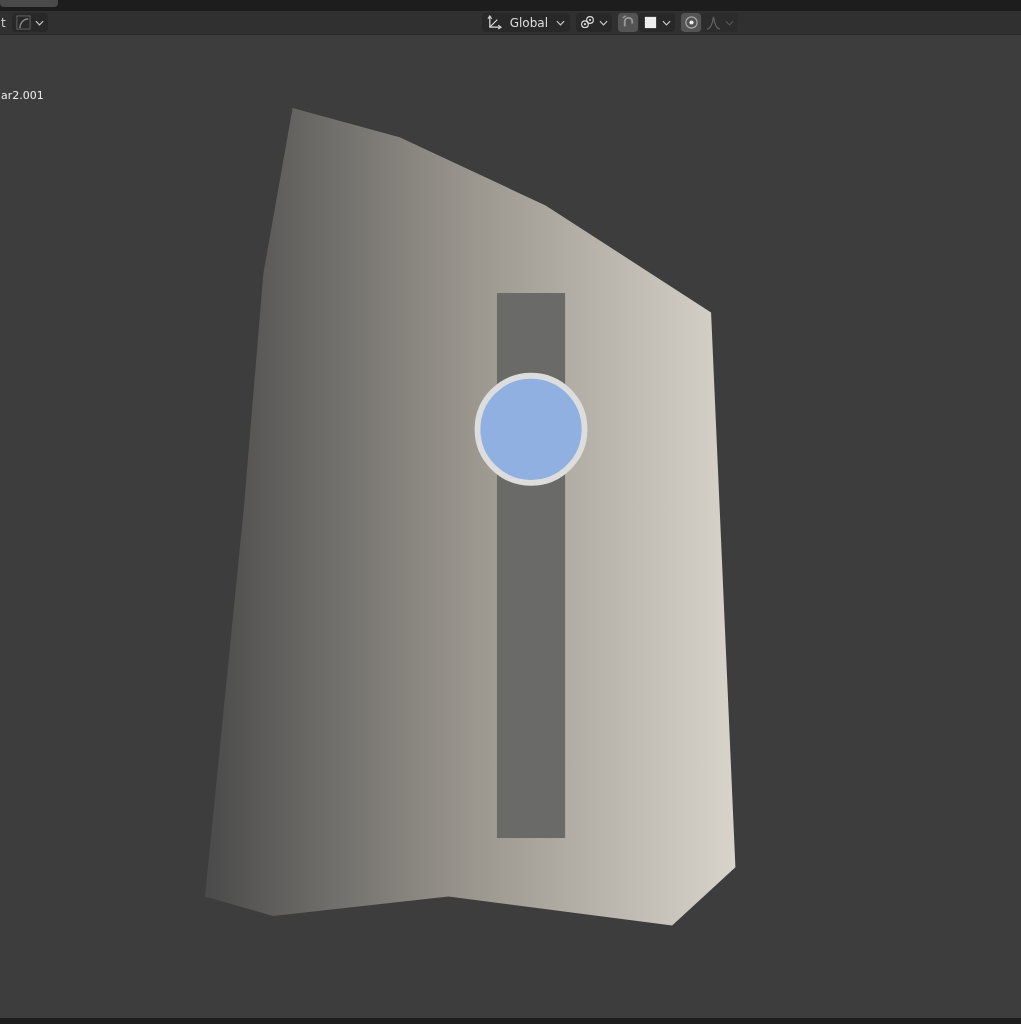 The width and height of the screenshot is (1021, 1024). Describe the element at coordinates (650, 22) in the screenshot. I see `square-icon` at that location.